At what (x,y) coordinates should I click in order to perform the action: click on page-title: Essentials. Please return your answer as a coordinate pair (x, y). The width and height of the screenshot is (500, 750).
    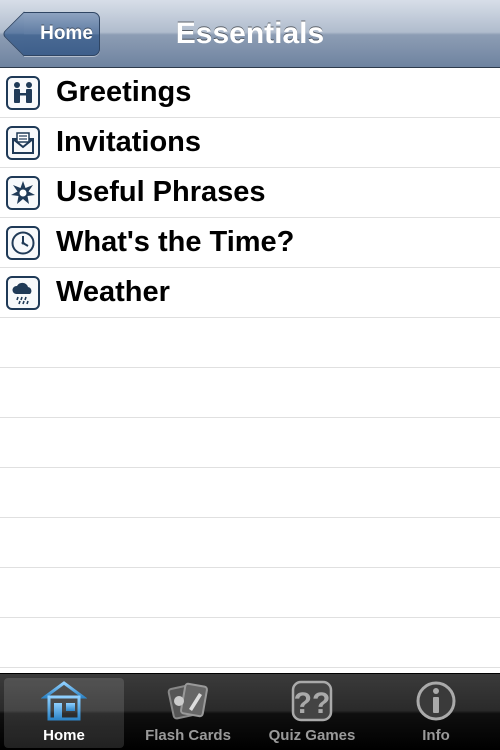
    Looking at the image, I should click on (250, 33).